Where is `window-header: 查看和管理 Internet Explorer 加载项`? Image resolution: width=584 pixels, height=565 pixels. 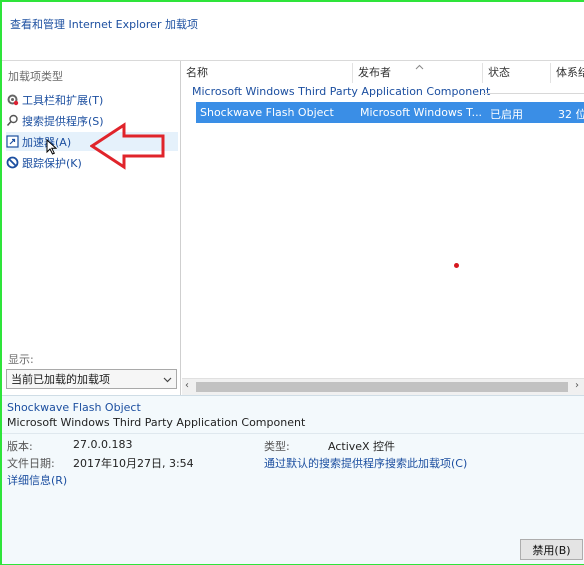 window-header: 查看和管理 Internet Explorer 加载项 is located at coordinates (293, 31).